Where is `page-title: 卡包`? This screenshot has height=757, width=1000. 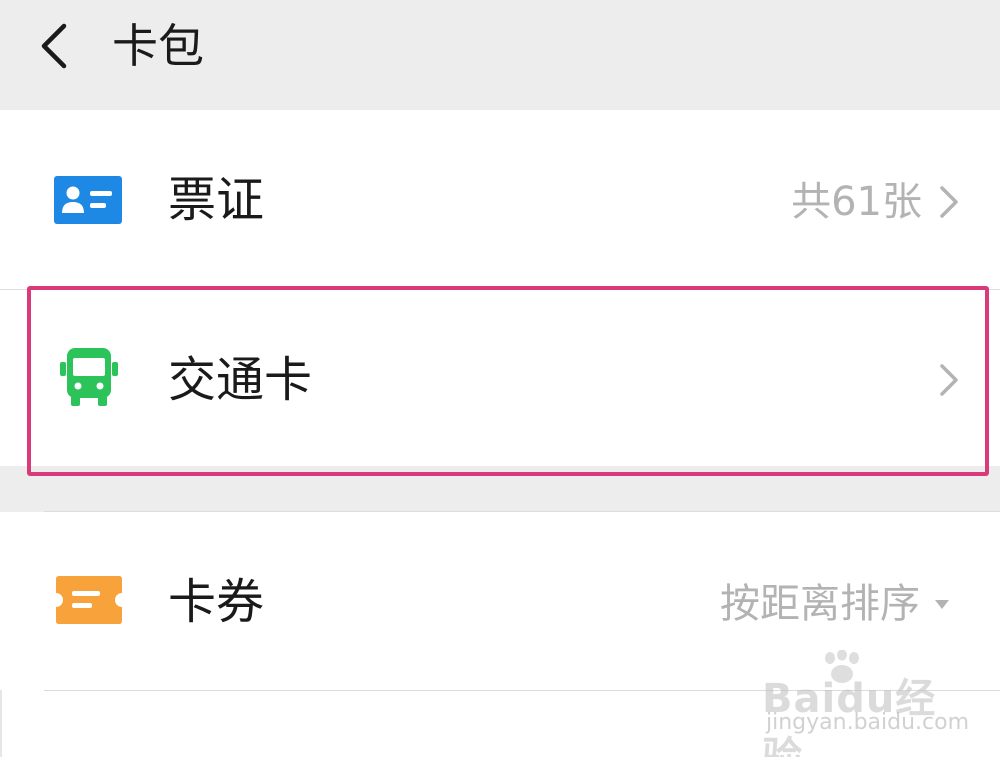
page-title: 卡包 is located at coordinates (158, 46).